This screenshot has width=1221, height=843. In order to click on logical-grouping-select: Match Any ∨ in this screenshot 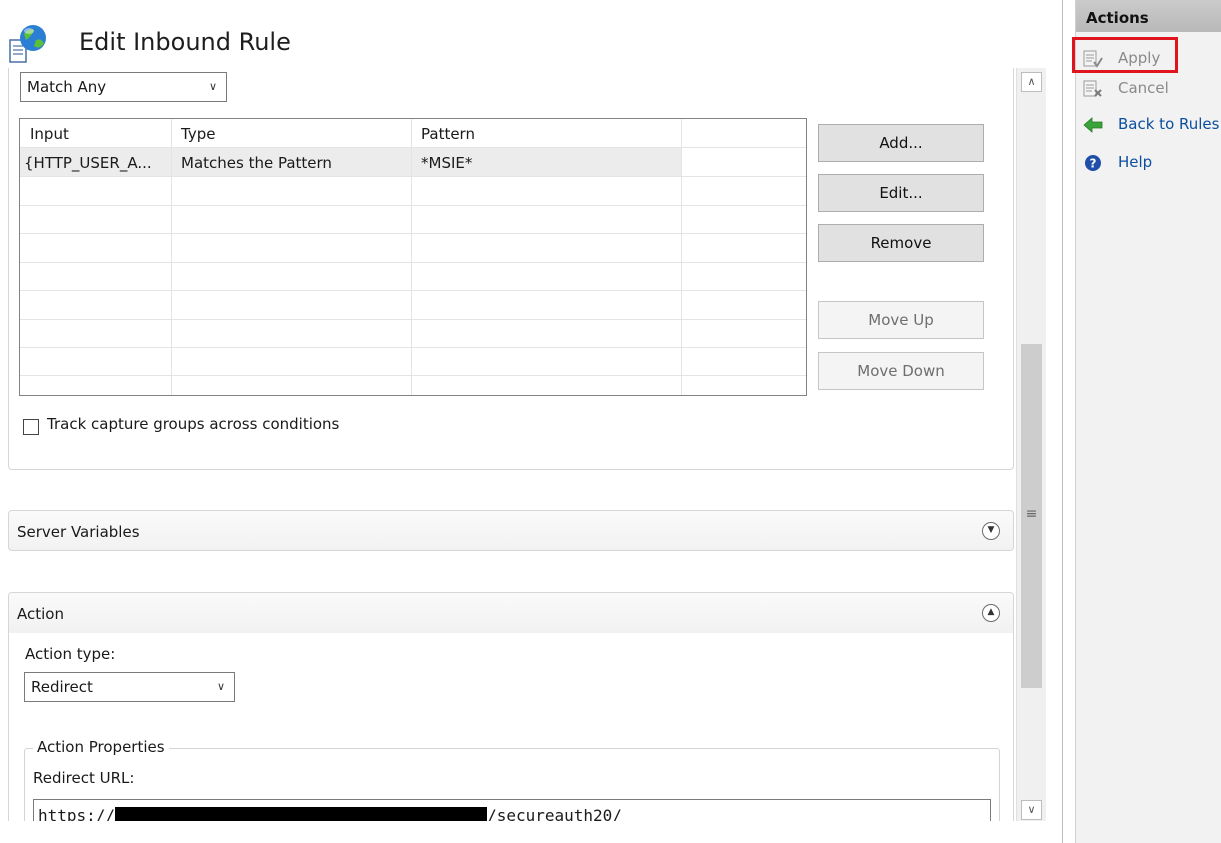, I will do `click(123, 87)`.